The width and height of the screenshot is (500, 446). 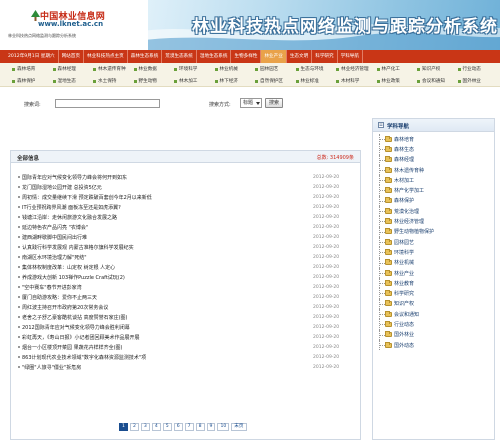 What do you see at coordinates (434, 201) in the screenshot?
I see `subject-nav-item: 森林保护` at bounding box center [434, 201].